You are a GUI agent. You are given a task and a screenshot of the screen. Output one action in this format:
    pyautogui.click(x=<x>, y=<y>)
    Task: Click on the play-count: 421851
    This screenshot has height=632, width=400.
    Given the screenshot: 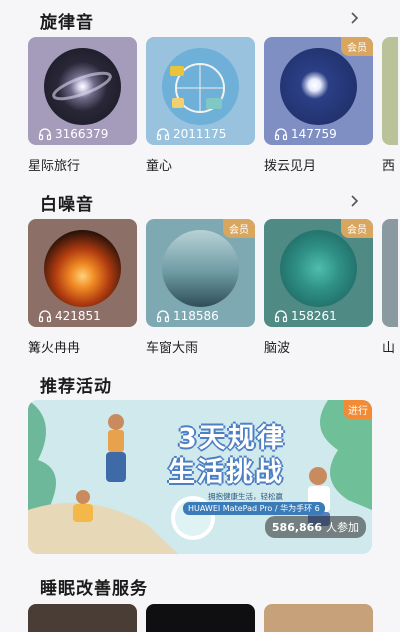 What is the action you would take?
    pyautogui.click(x=69, y=316)
    